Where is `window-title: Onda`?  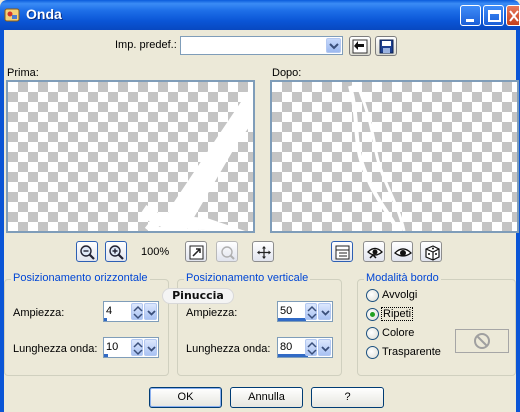 window-title: Onda is located at coordinates (44, 14).